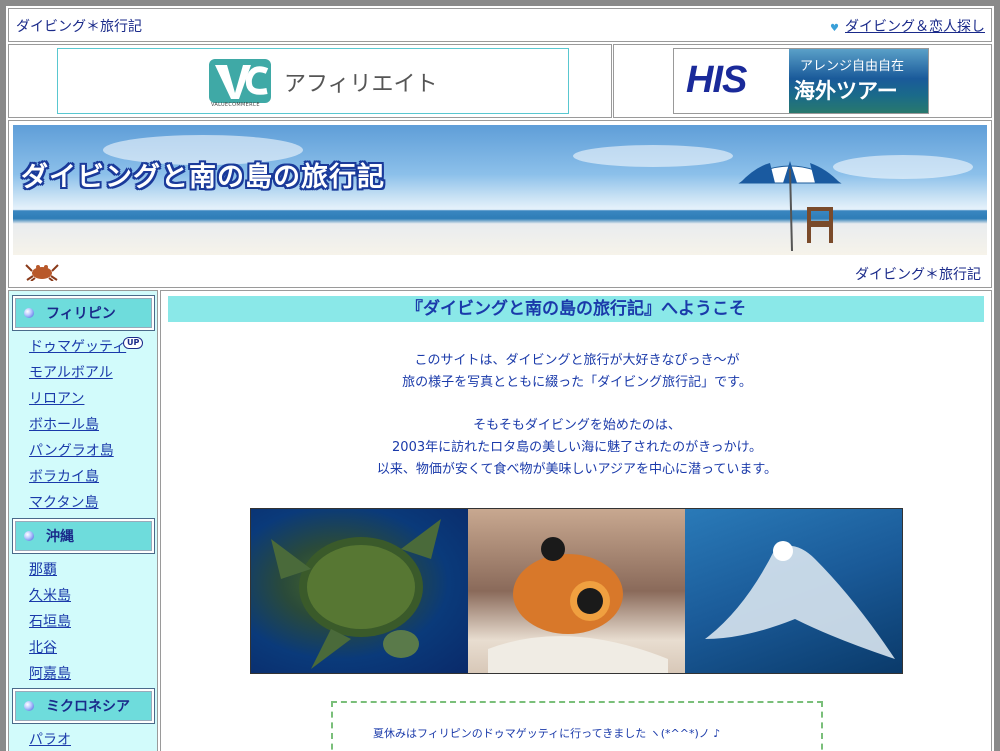 The image size is (1000, 751). What do you see at coordinates (790, 206) in the screenshot?
I see `parasol-icon` at bounding box center [790, 206].